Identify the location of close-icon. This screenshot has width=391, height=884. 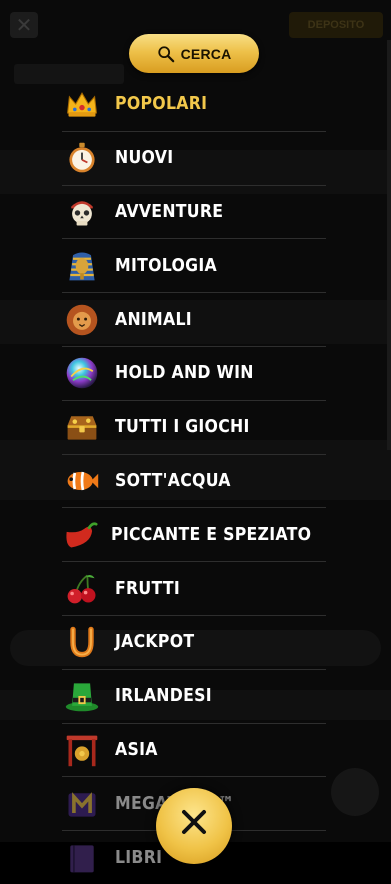
(194, 822).